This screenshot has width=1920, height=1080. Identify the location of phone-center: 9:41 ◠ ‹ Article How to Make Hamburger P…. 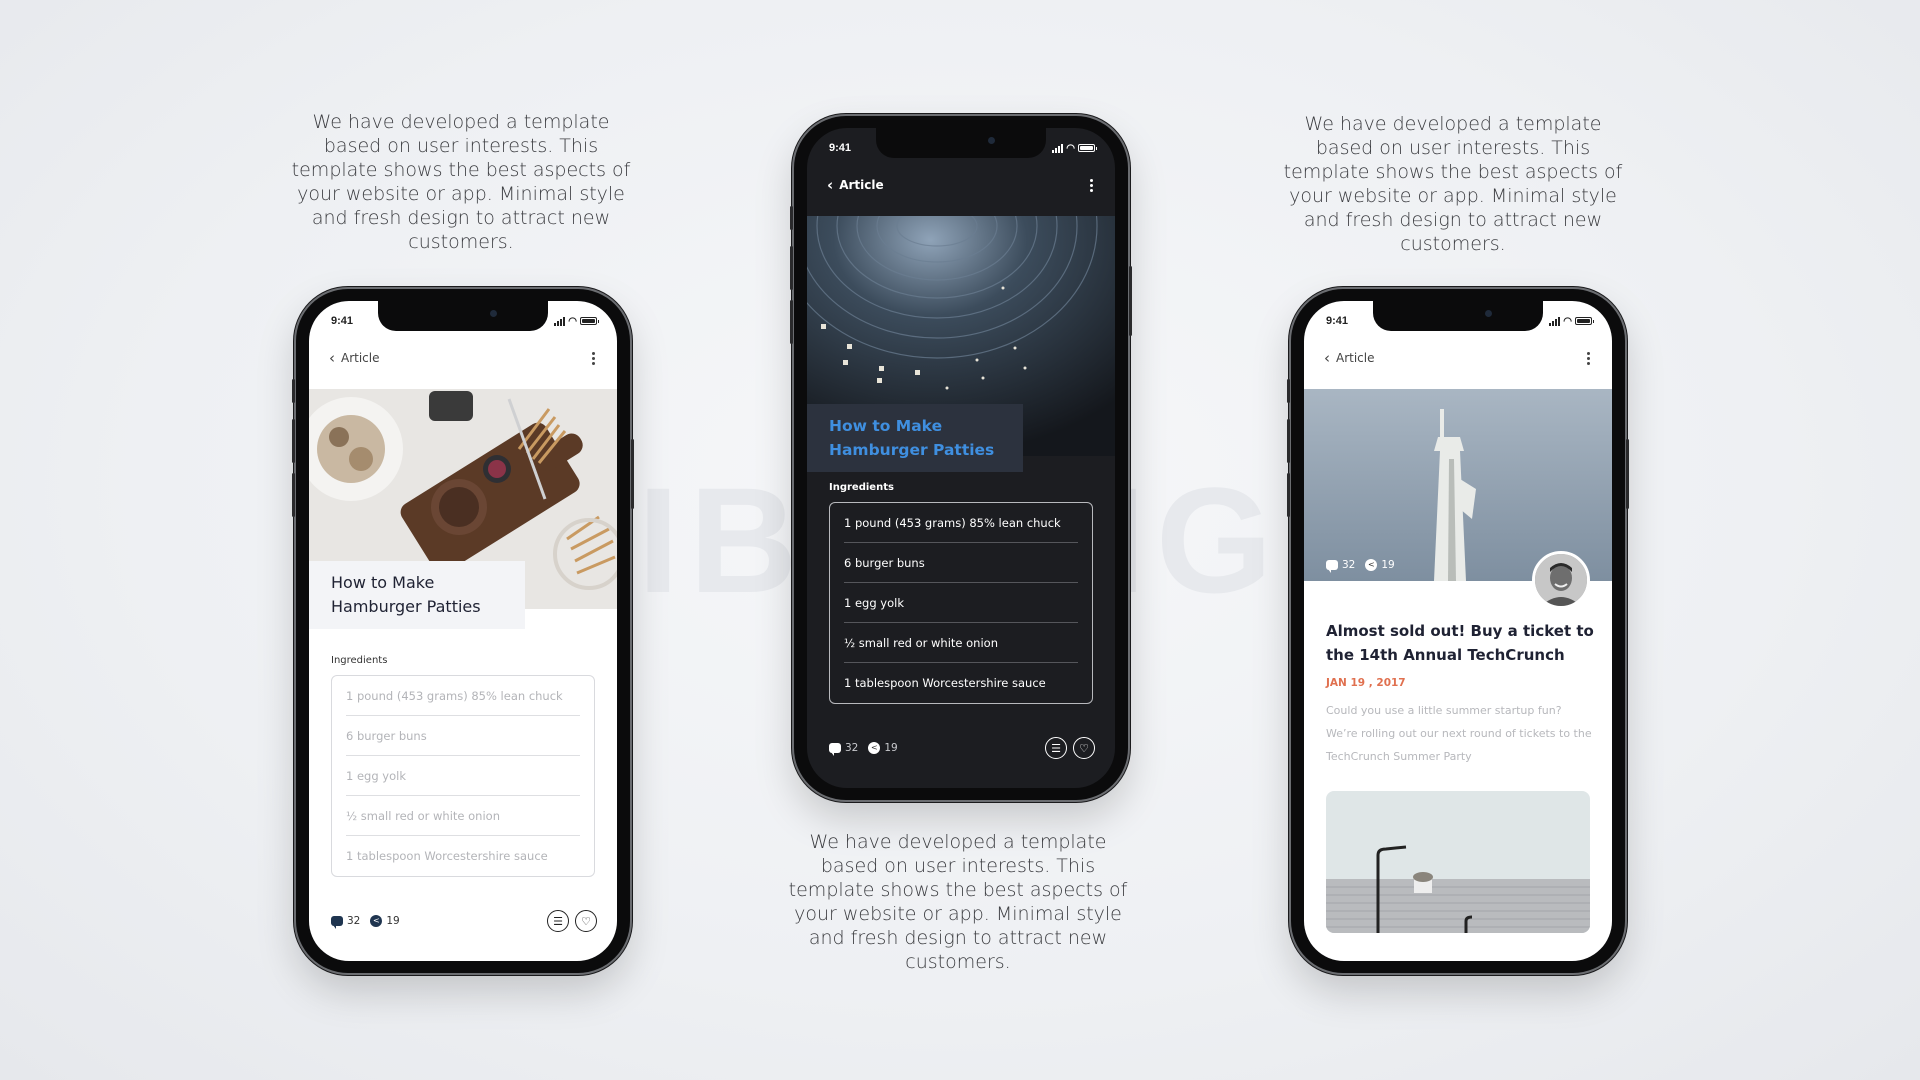
(961, 458).